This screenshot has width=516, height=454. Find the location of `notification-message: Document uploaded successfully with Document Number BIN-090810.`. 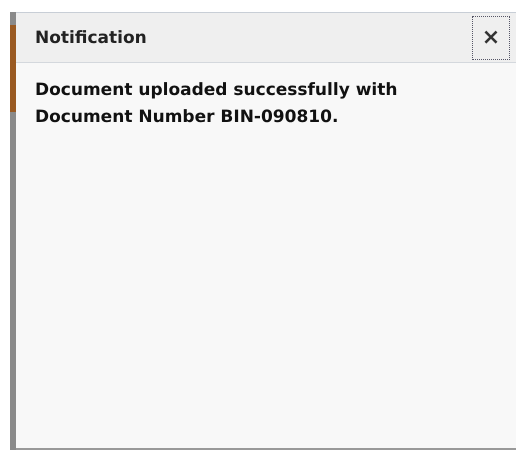

notification-message: Document uploaded successfully with Document Number BIN-090810. is located at coordinates (216, 104).